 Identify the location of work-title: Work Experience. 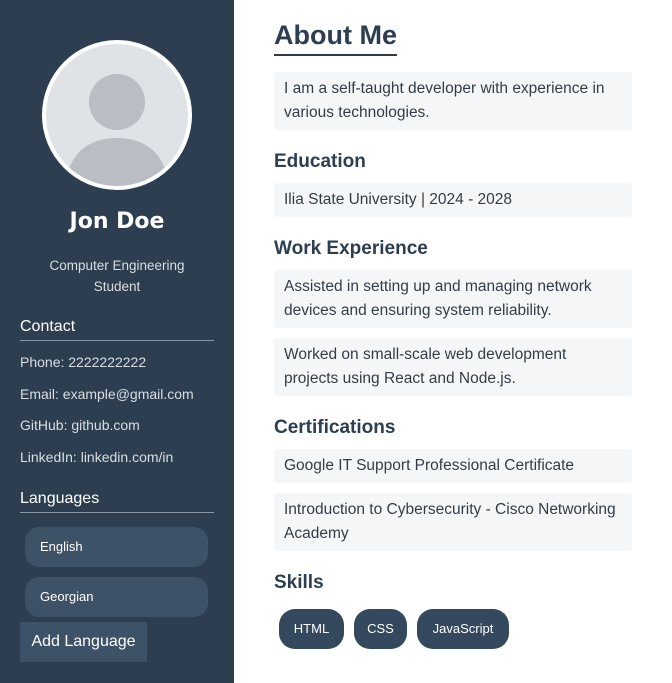
(351, 248).